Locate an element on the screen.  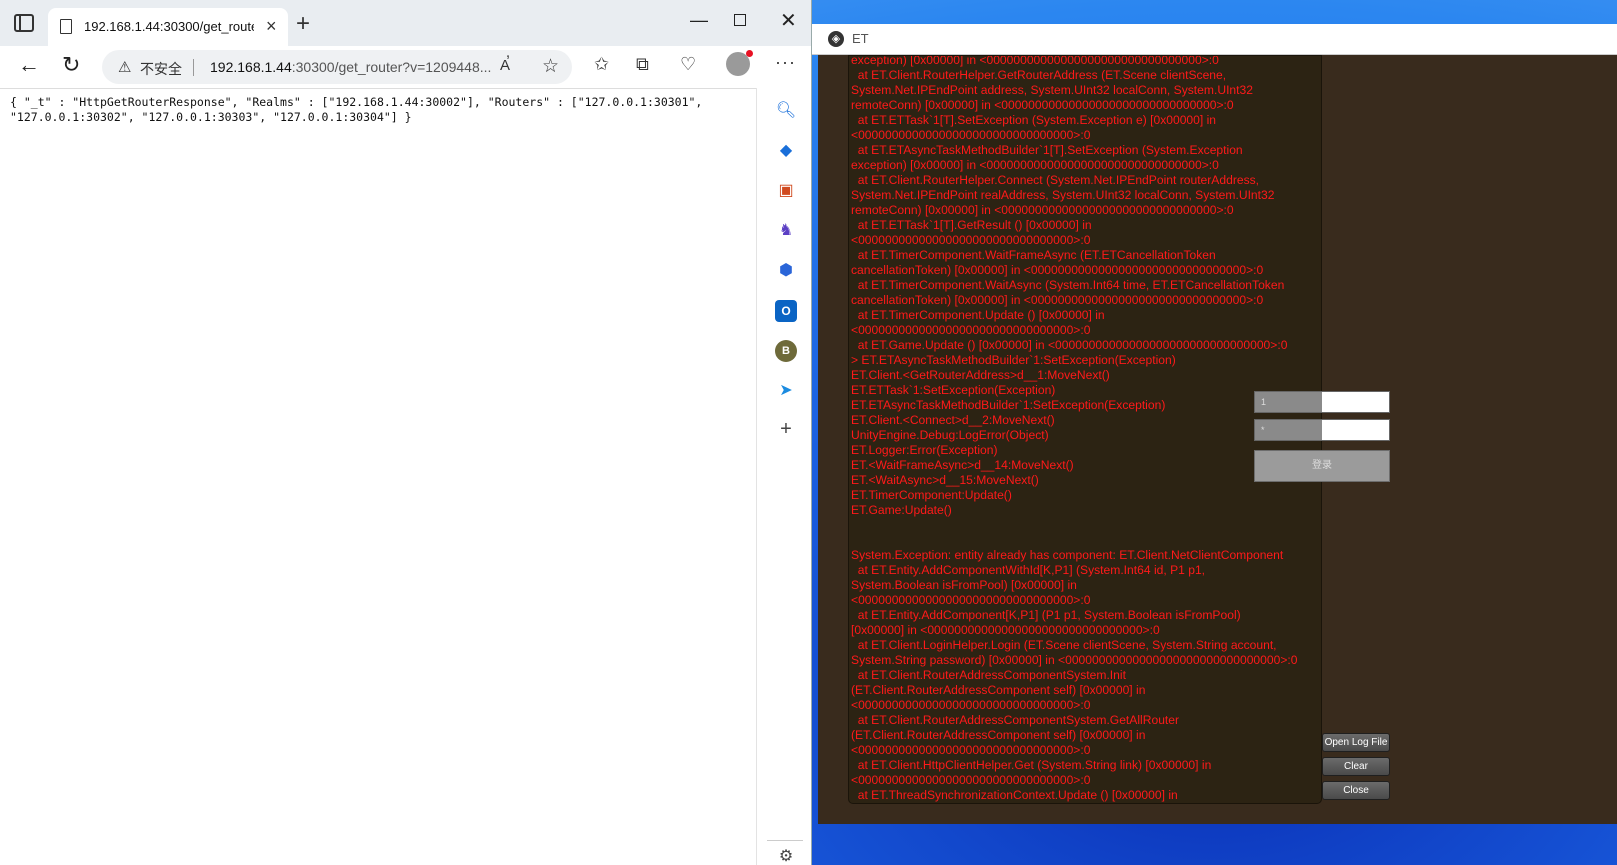
toolbox-icon: ▣ is located at coordinates (786, 191).